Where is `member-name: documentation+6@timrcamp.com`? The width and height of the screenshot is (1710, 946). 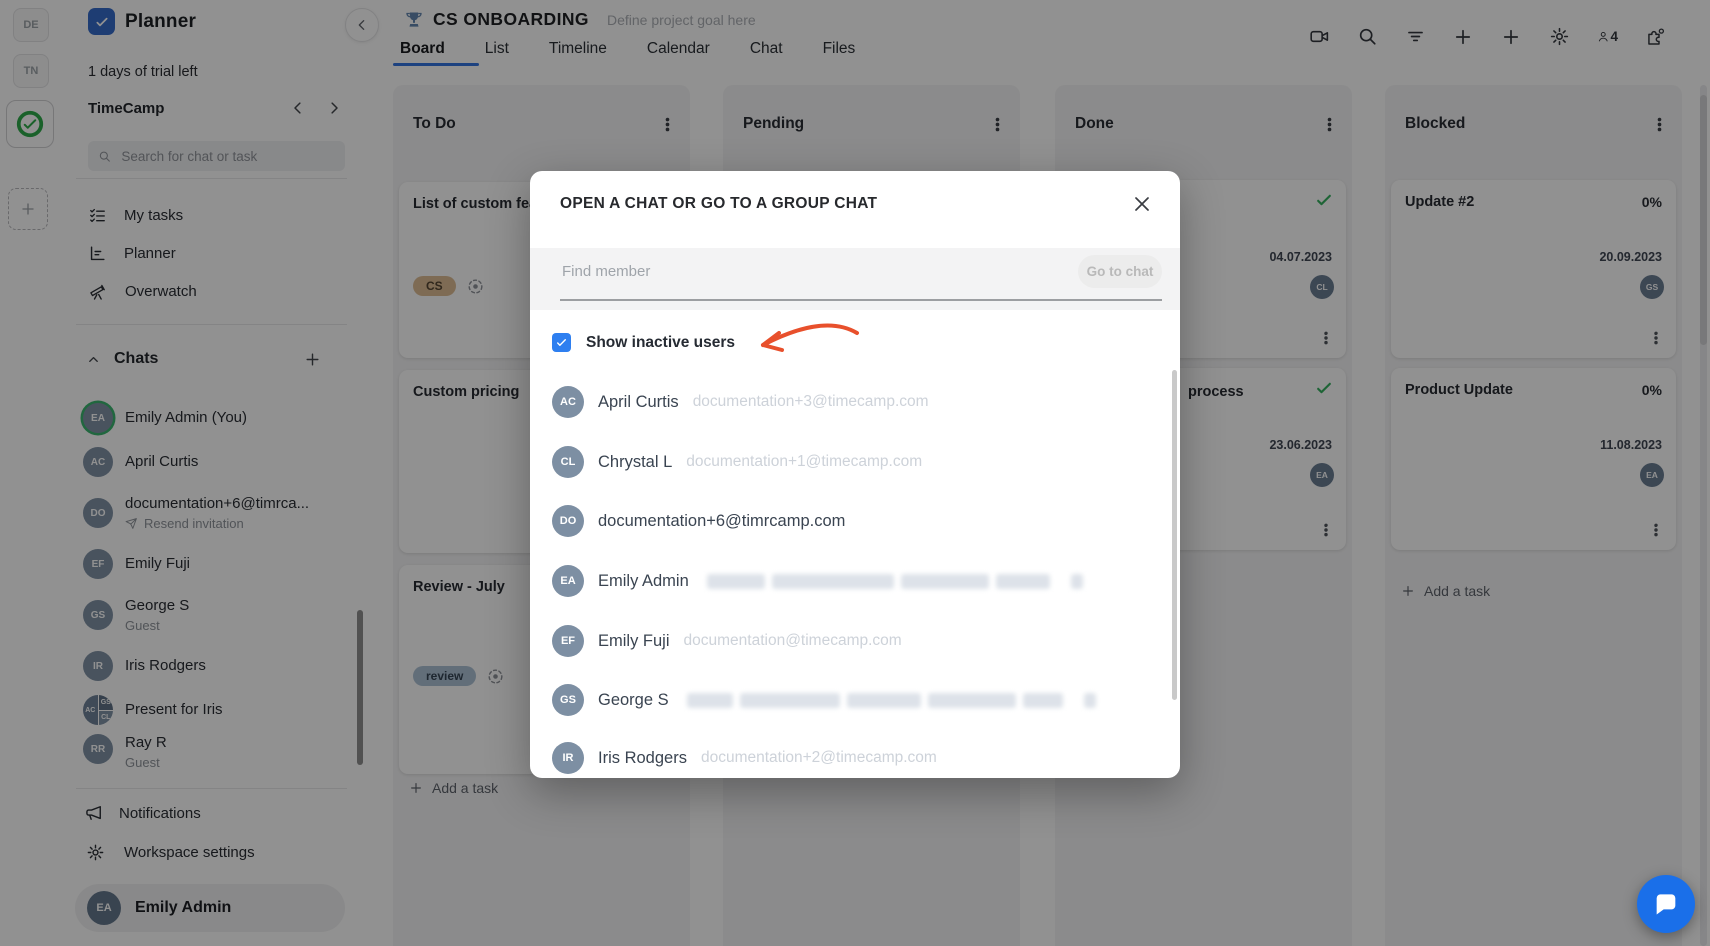 member-name: documentation+6@timrcamp.com is located at coordinates (722, 520).